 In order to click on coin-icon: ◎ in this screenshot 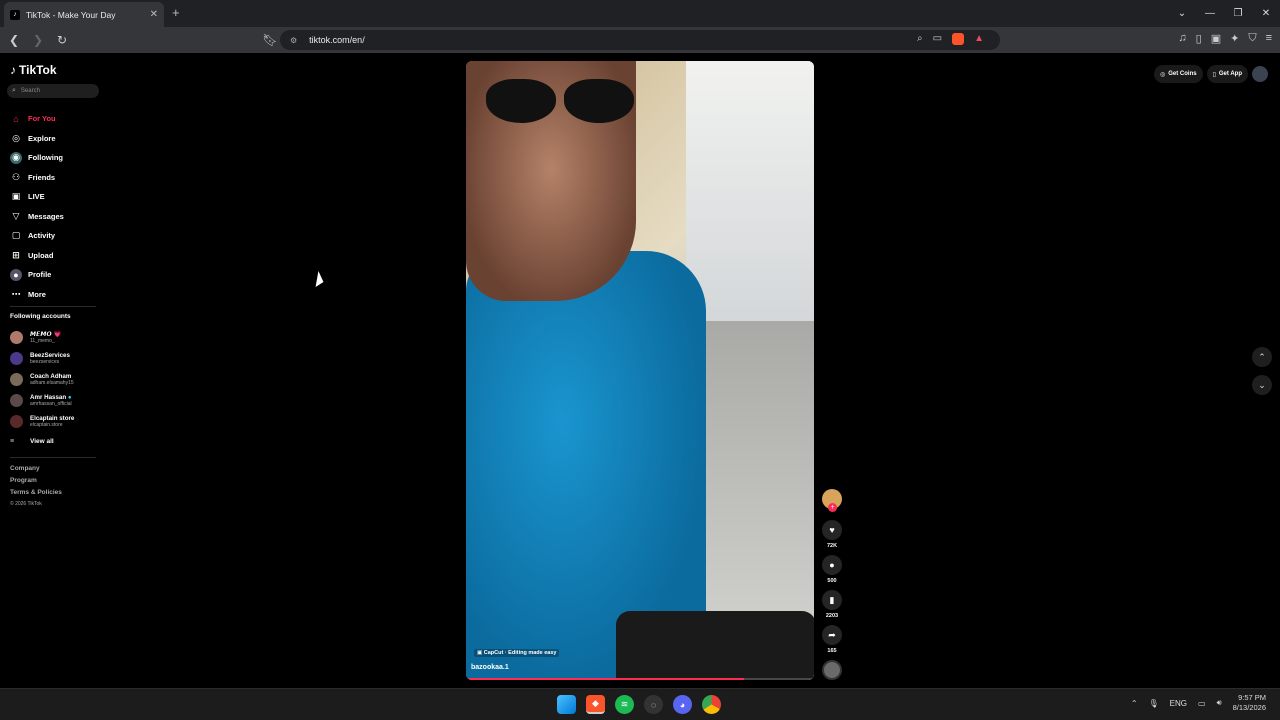, I will do `click(1162, 74)`.